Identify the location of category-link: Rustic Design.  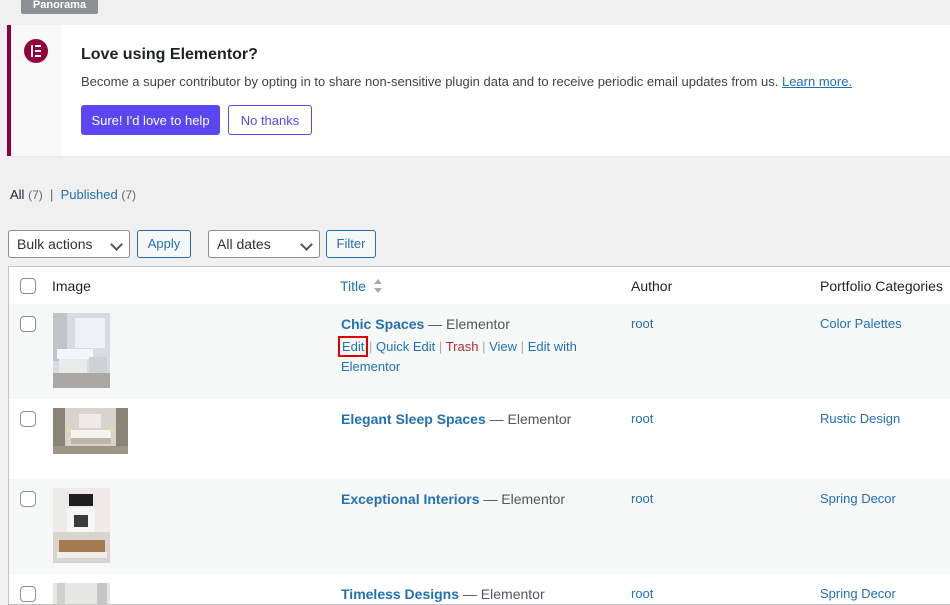
(860, 418).